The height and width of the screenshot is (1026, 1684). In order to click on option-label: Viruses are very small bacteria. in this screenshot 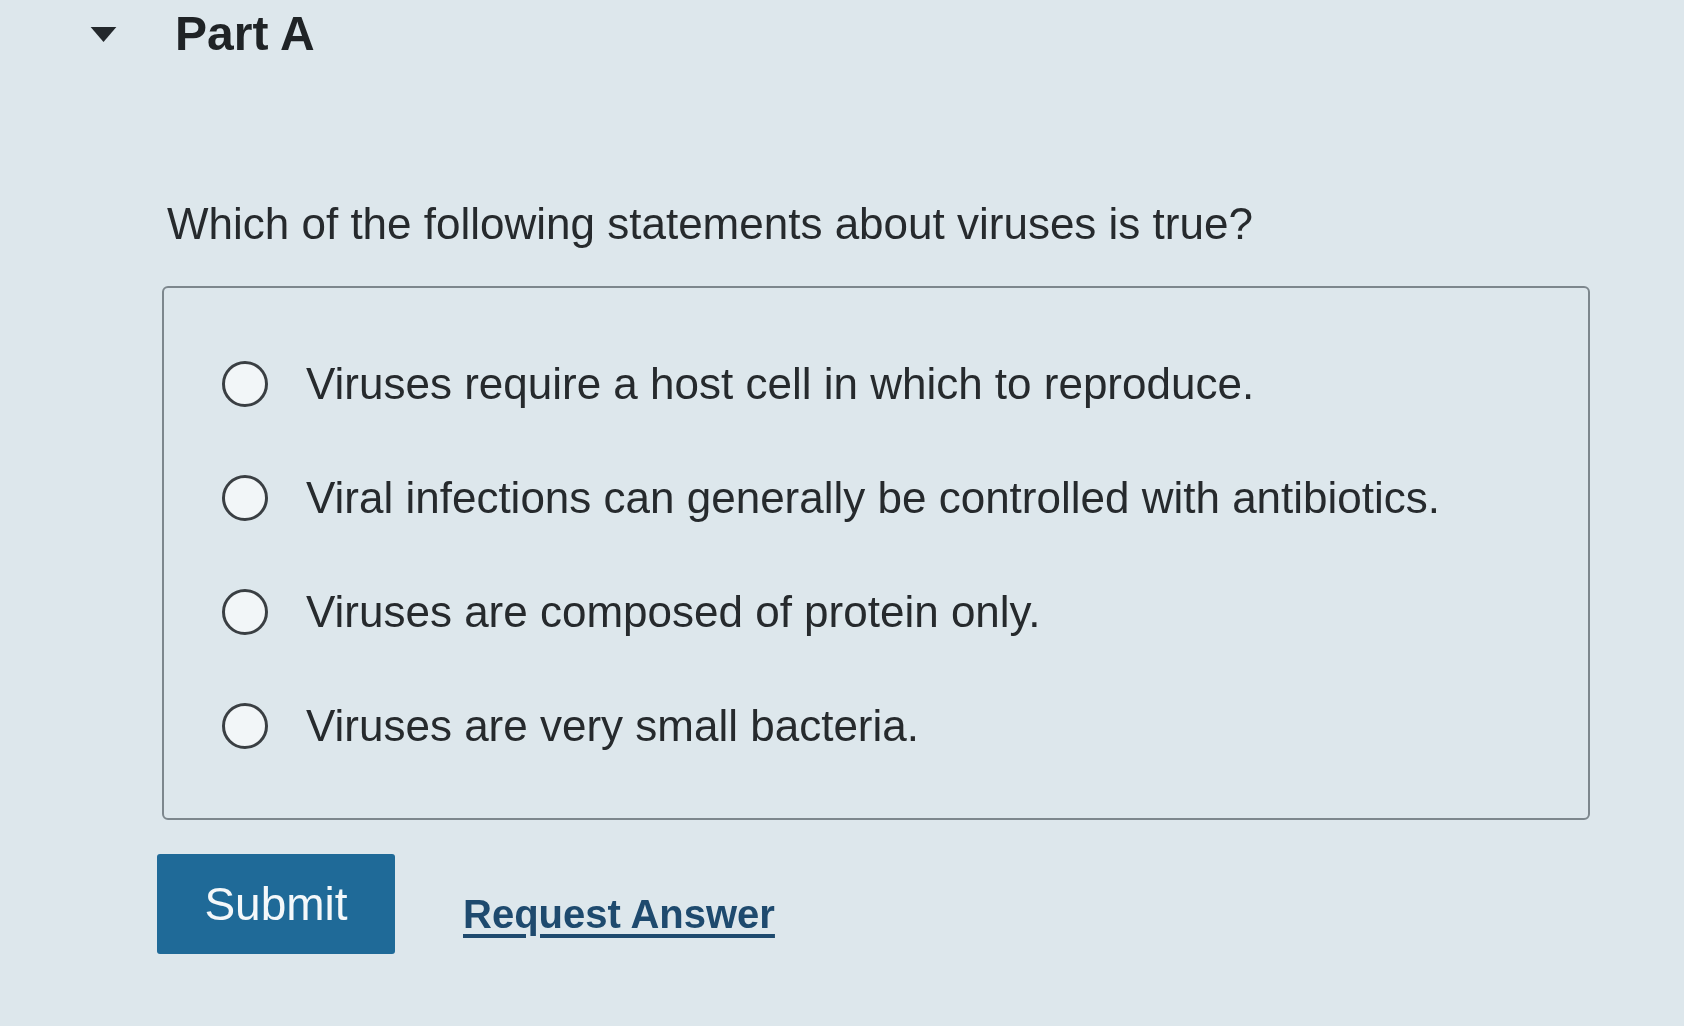, I will do `click(612, 726)`.